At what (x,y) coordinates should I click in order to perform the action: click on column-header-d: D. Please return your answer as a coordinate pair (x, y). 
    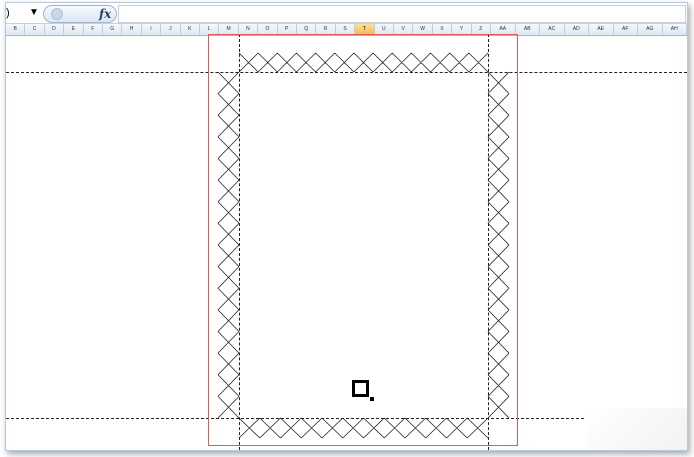
    Looking at the image, I should click on (55, 29).